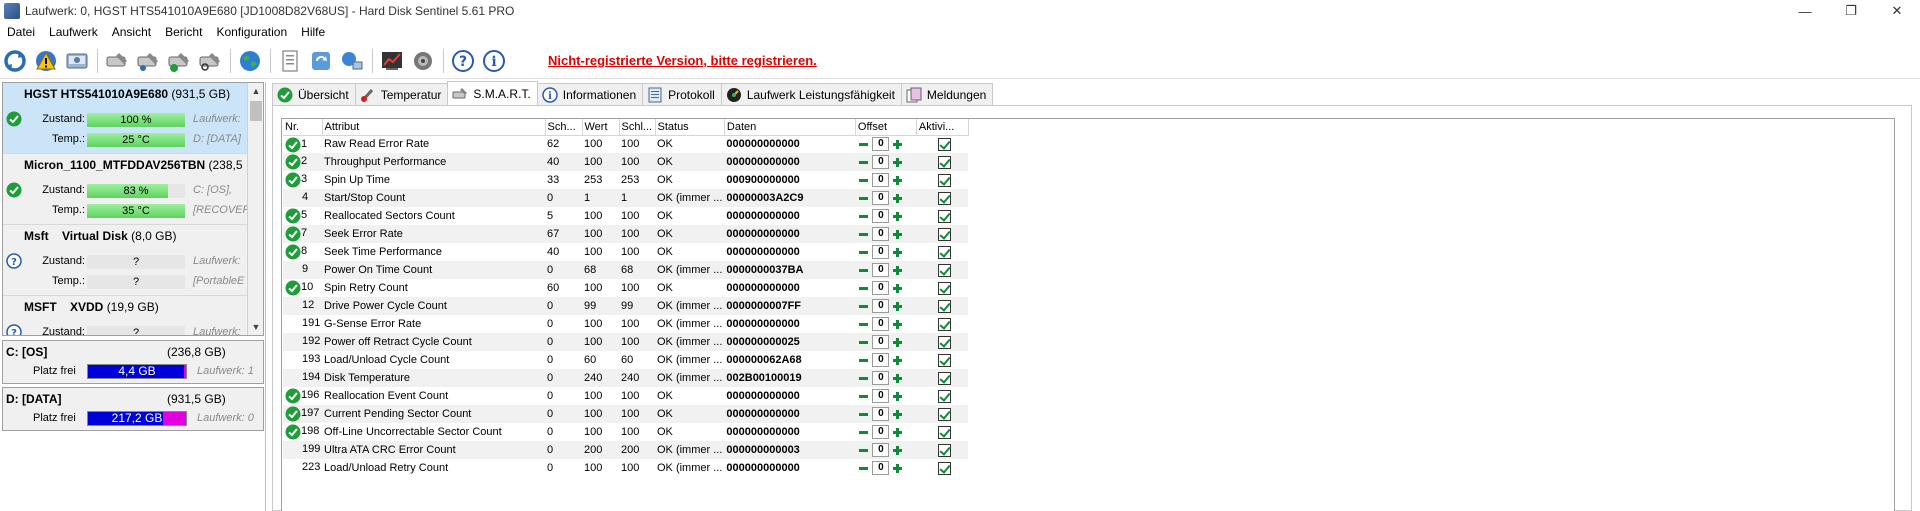 The width and height of the screenshot is (1920, 511). Describe the element at coordinates (1851, 11) in the screenshot. I see `restore-button: ❐` at that location.